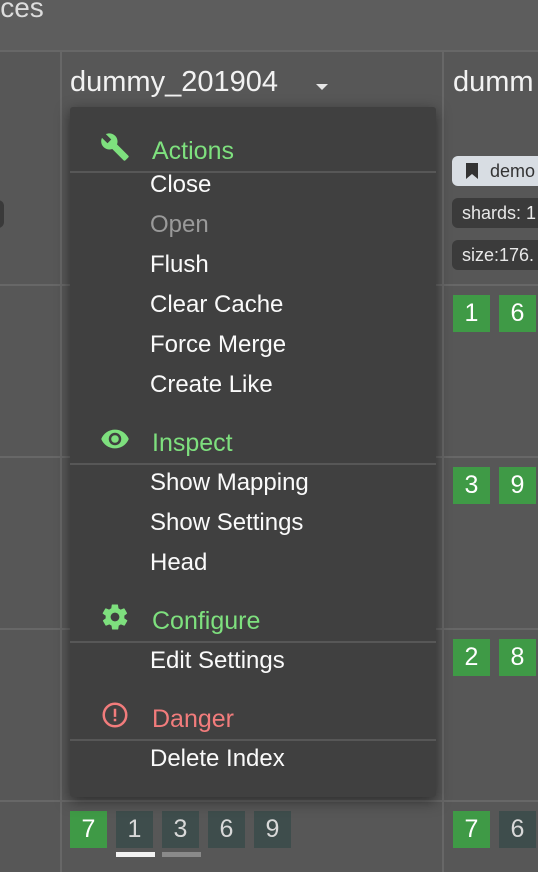 The width and height of the screenshot is (538, 872). I want to click on chevron-down-icon, so click(322, 87).